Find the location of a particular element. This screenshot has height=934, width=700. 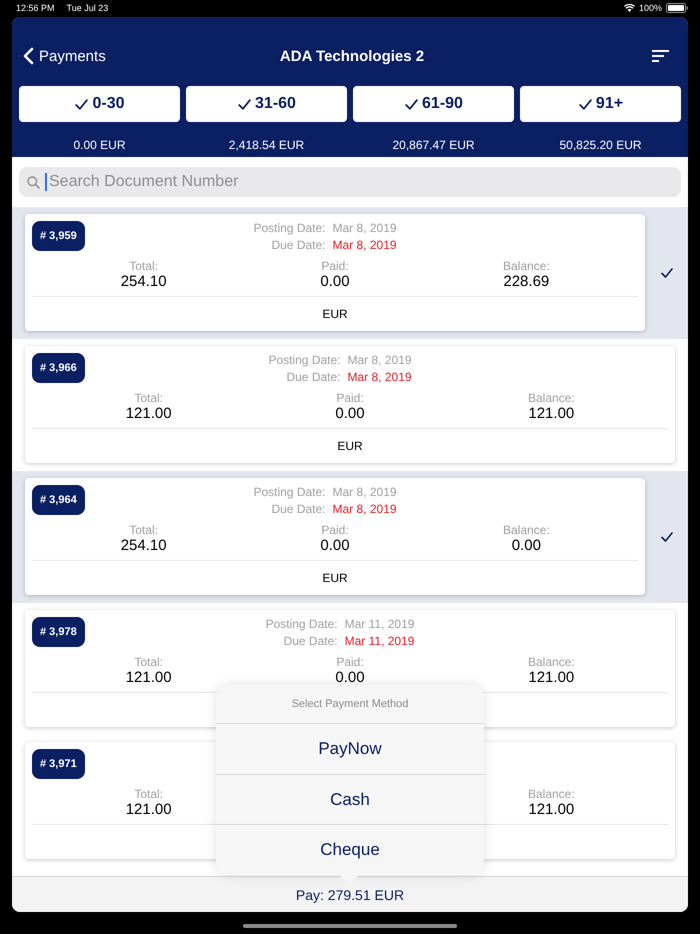

posting-date: Mar 11, 2019 is located at coordinates (379, 624).